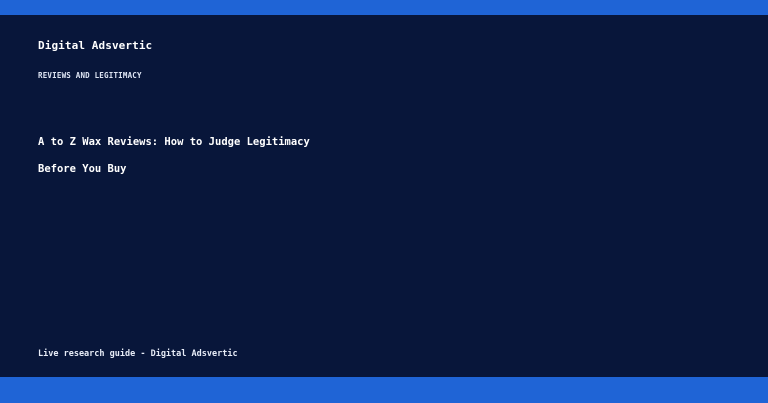  What do you see at coordinates (384, 390) in the screenshot?
I see `bottom-accent-bar` at bounding box center [384, 390].